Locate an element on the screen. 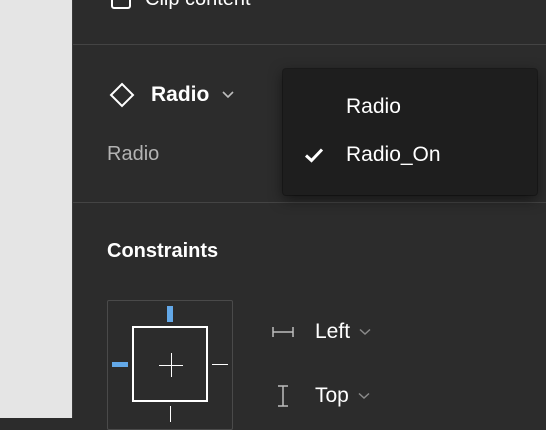 The image size is (546, 430). horizontal-constraint-value: Left is located at coordinates (333, 331).